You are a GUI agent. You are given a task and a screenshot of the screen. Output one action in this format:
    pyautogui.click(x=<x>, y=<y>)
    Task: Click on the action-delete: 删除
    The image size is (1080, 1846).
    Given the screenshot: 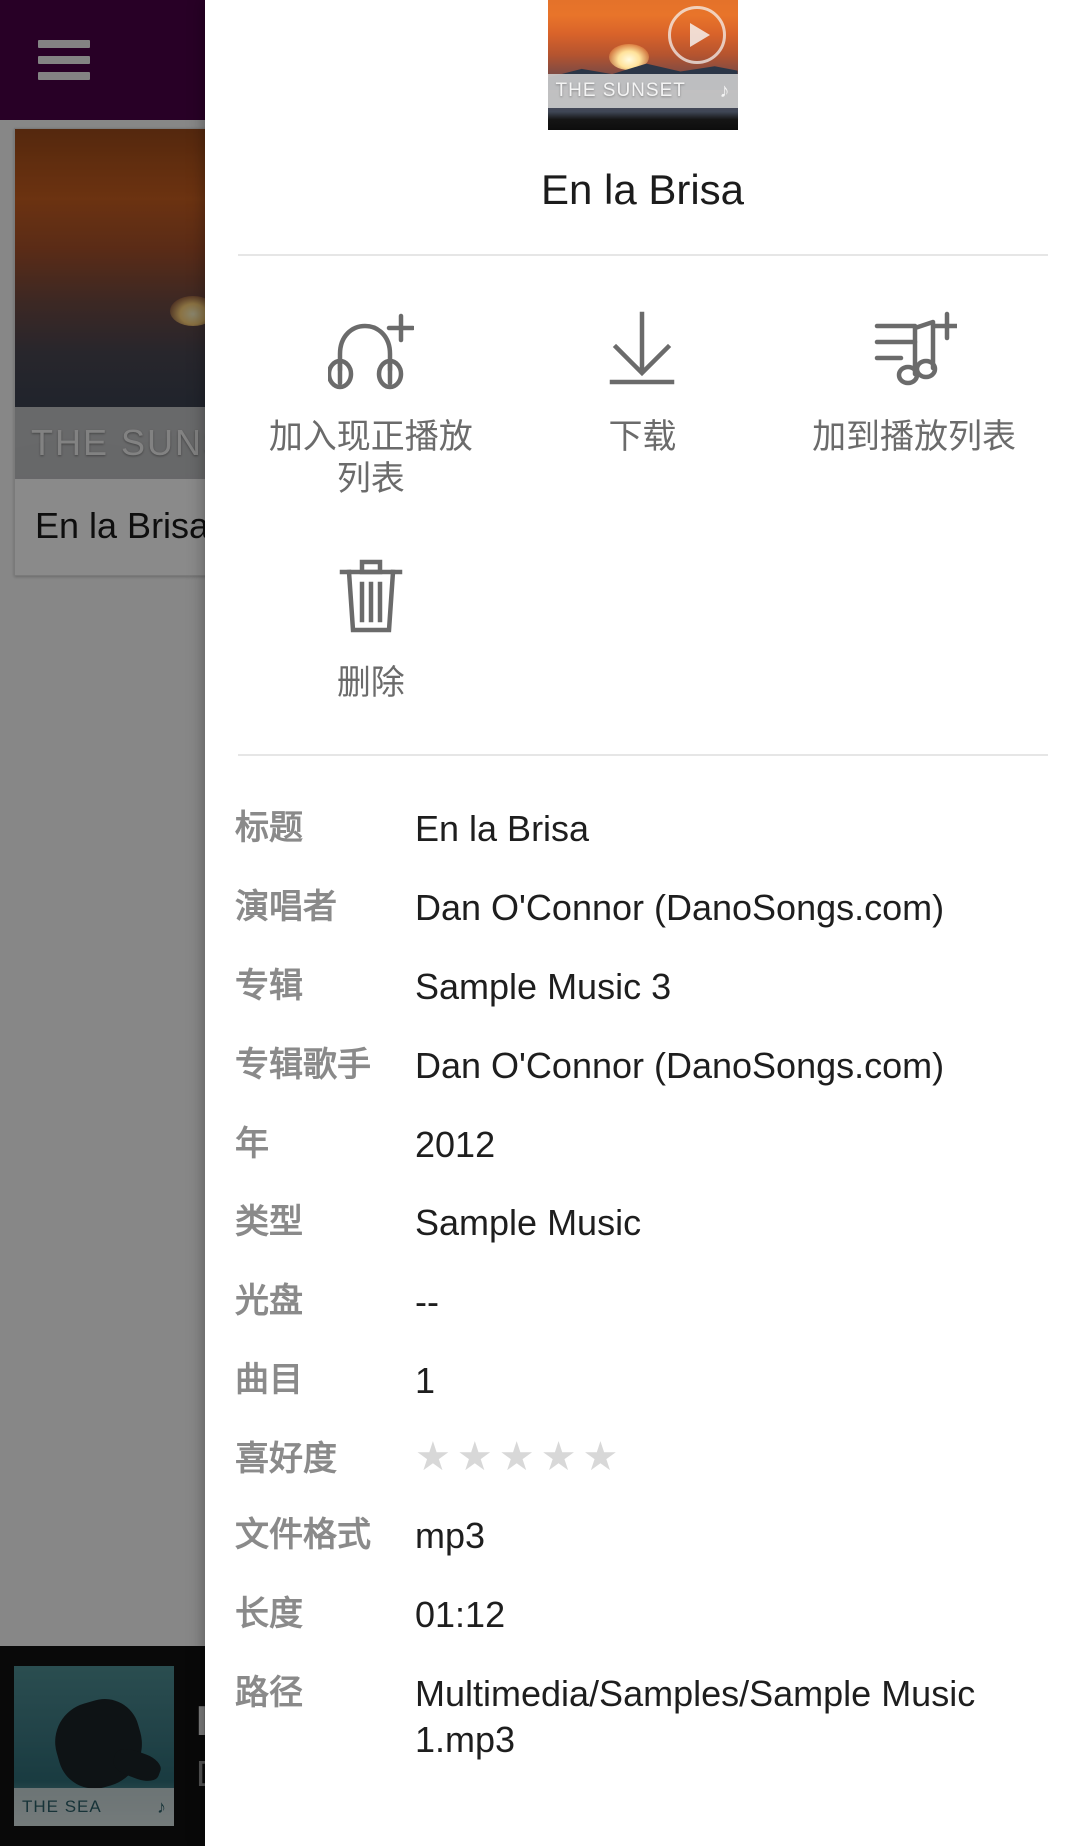 What is the action you would take?
    pyautogui.click(x=371, y=626)
    